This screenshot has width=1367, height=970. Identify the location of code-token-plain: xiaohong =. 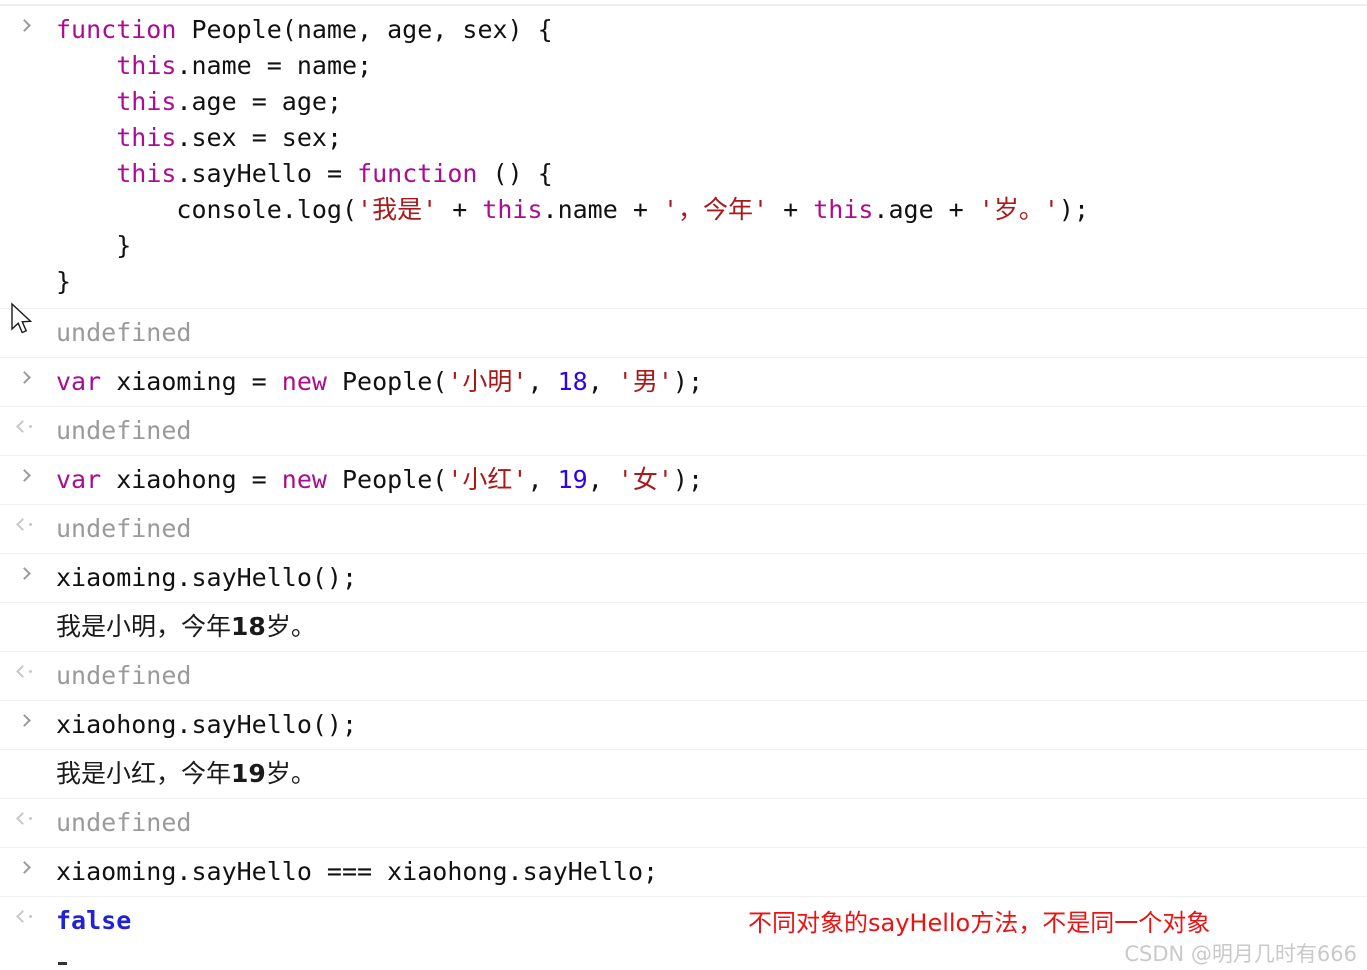
(191, 479).